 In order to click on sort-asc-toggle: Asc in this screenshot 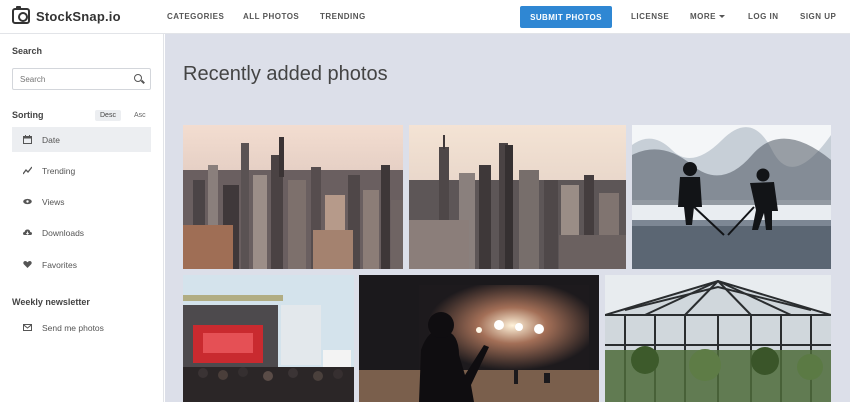, I will do `click(140, 115)`.